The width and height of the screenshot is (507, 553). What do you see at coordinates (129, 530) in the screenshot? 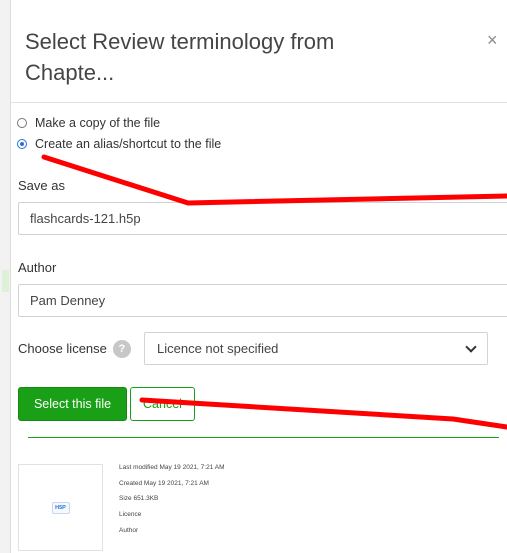
I see `file-author: Author` at bounding box center [129, 530].